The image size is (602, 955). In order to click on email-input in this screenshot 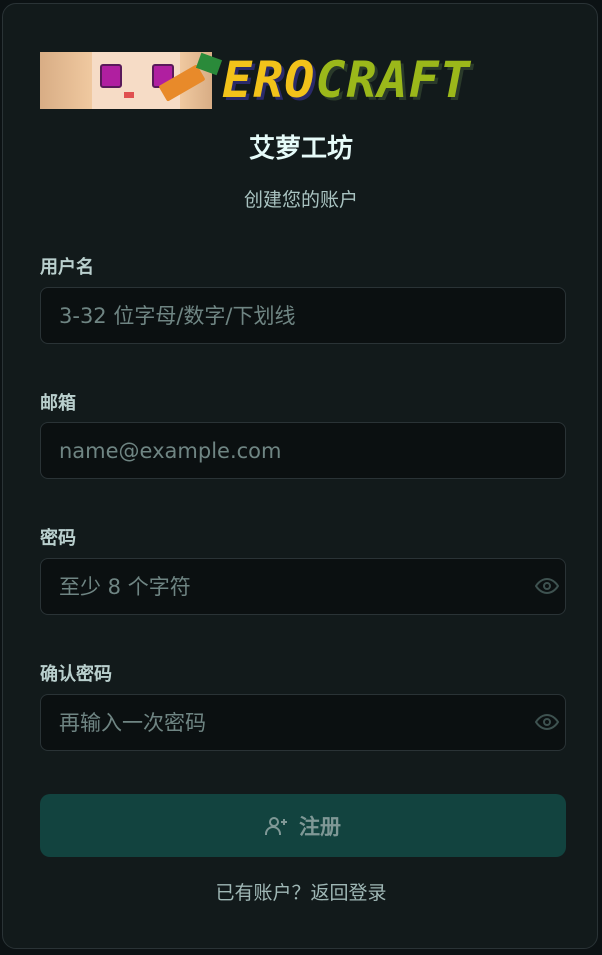, I will do `click(303, 450)`.